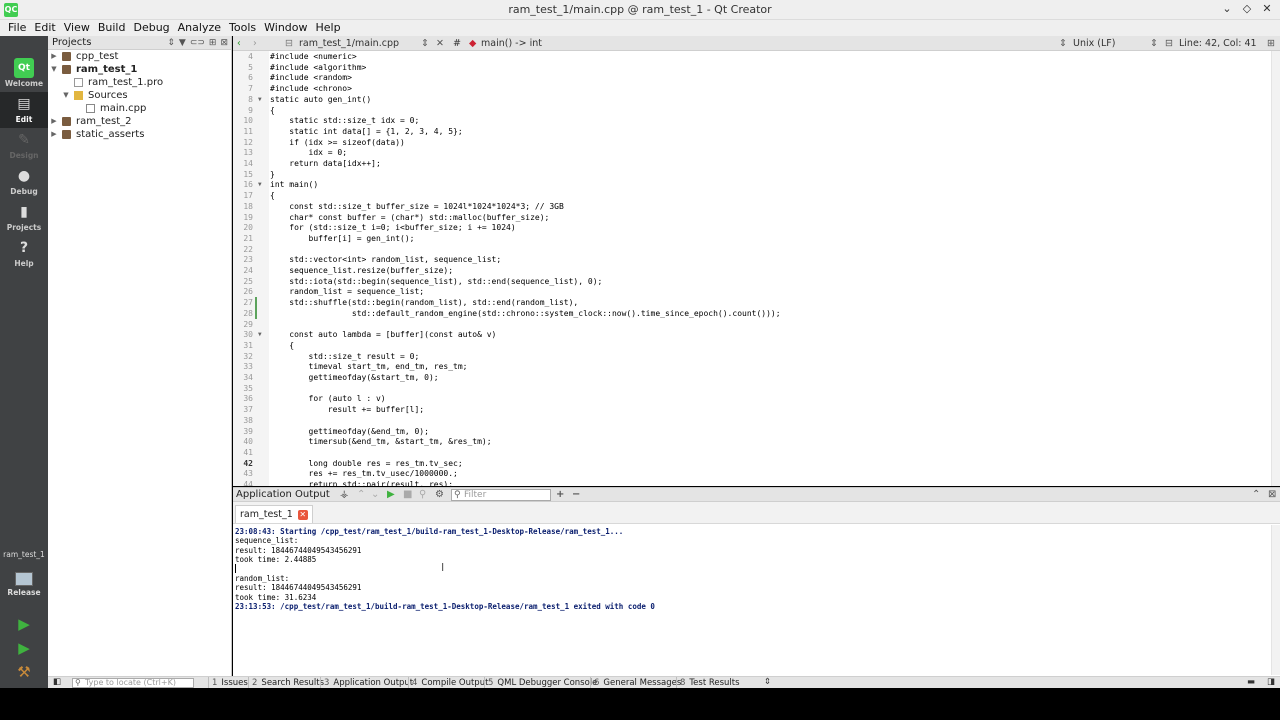  I want to click on maximize-pane-icon: ⌃, so click(1256, 495).